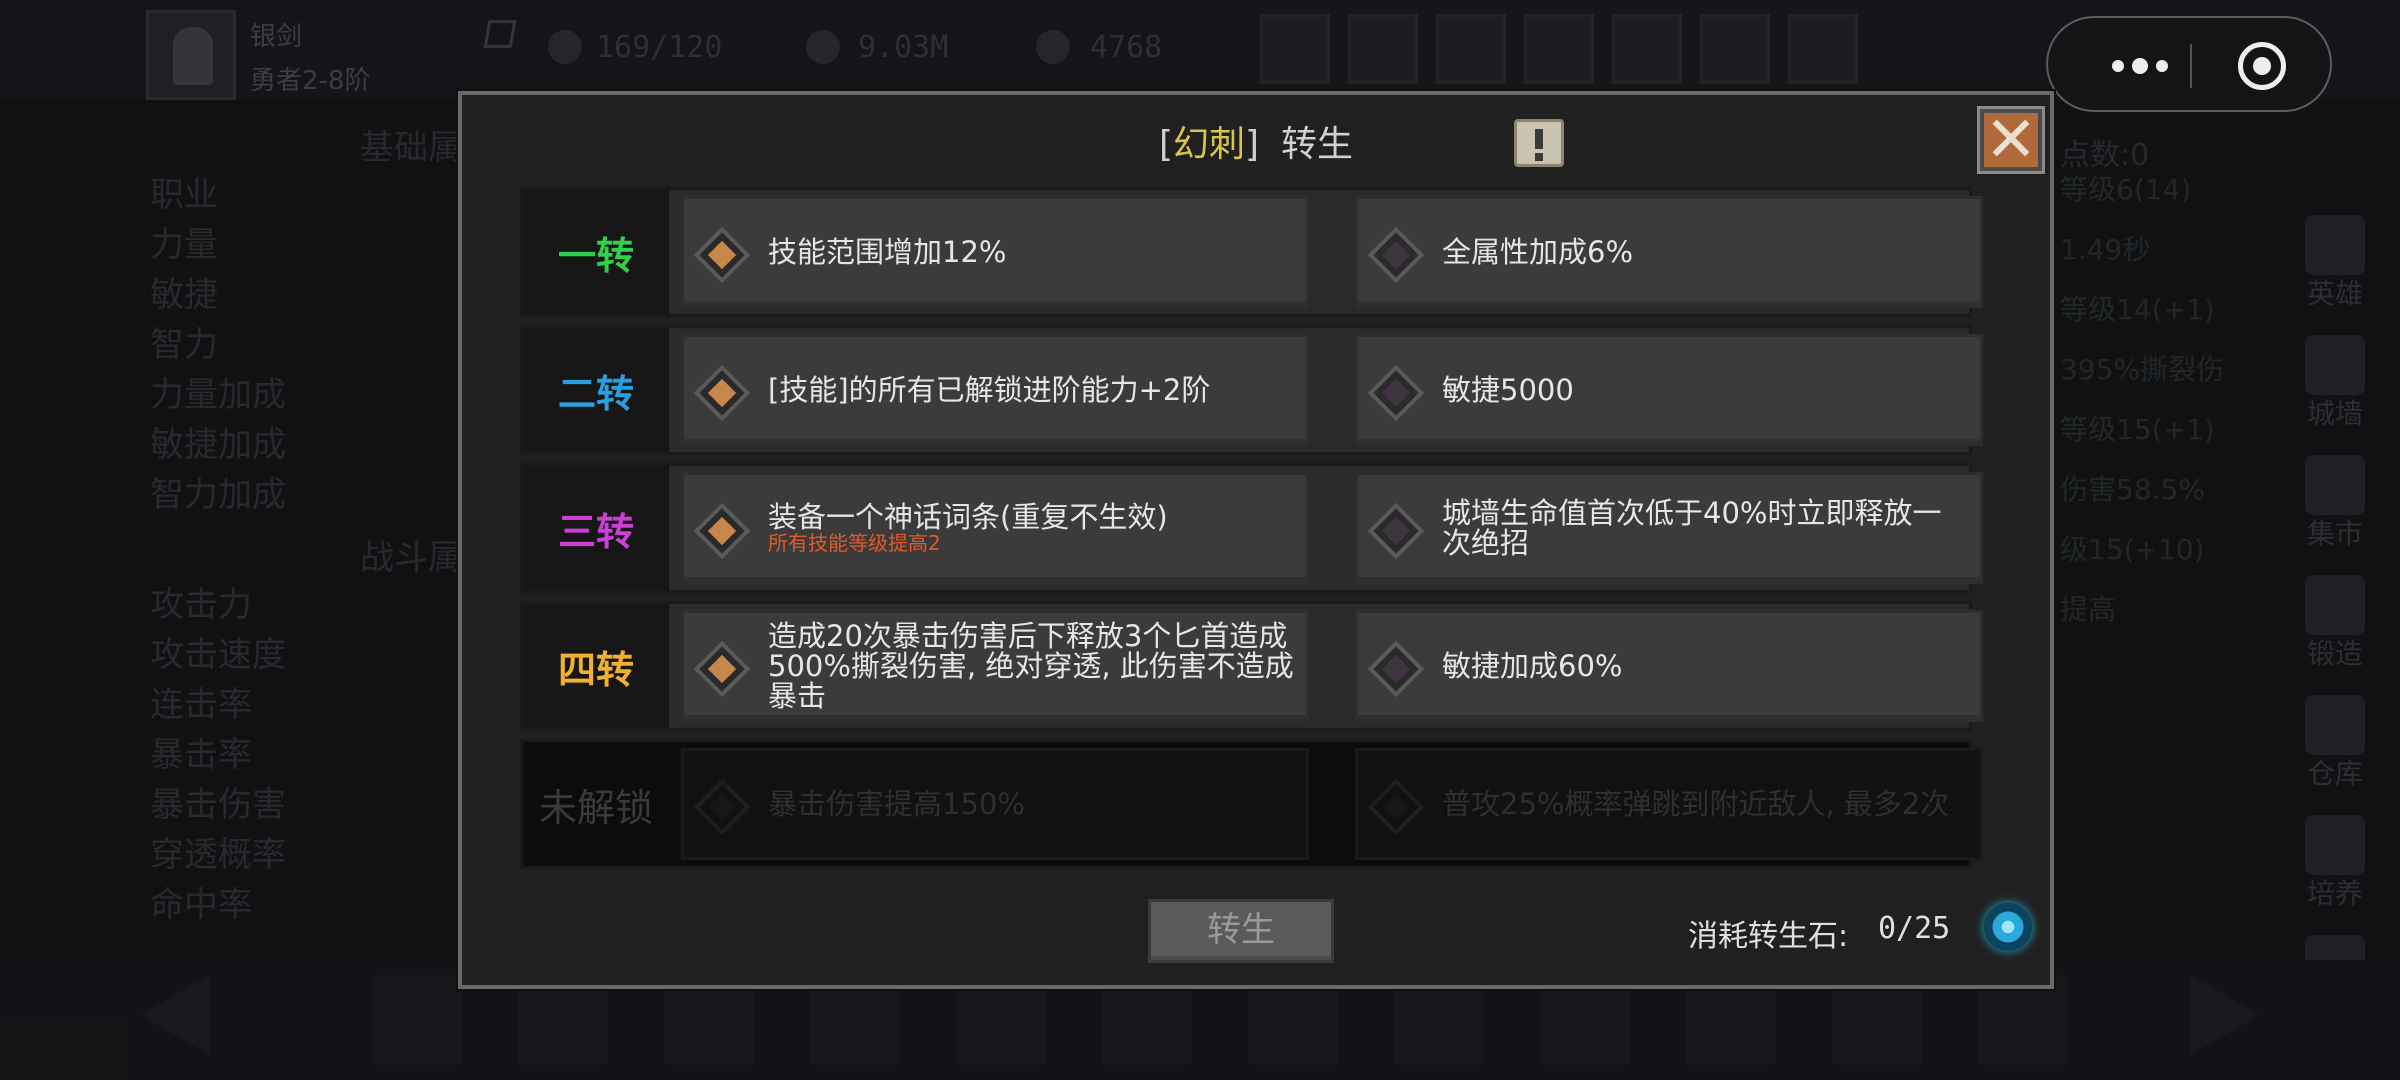  What do you see at coordinates (595, 807) in the screenshot?
I see `tier-label: 未解锁` at bounding box center [595, 807].